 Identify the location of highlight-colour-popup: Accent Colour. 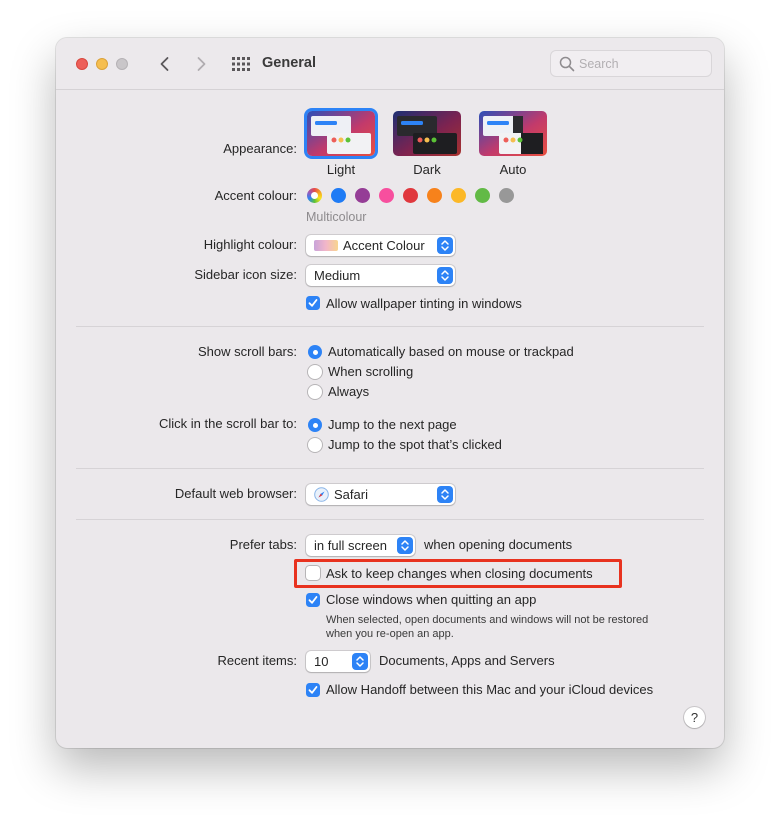
(380, 245).